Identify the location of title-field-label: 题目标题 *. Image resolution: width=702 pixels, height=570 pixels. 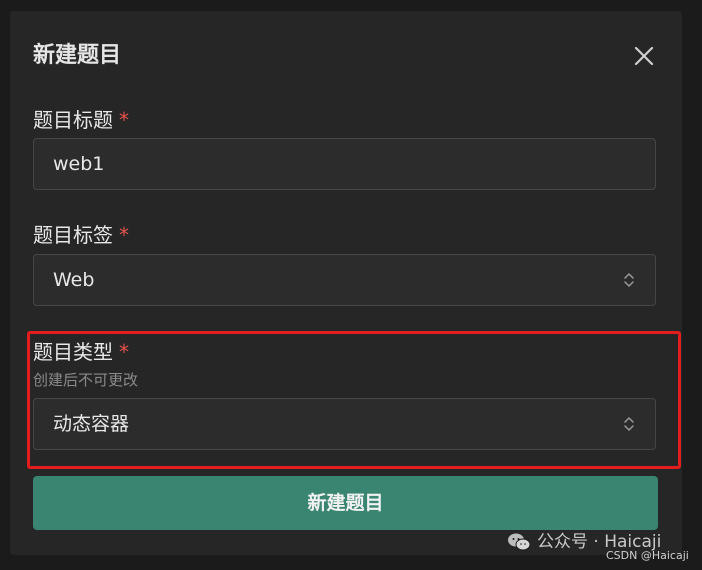
(81, 120).